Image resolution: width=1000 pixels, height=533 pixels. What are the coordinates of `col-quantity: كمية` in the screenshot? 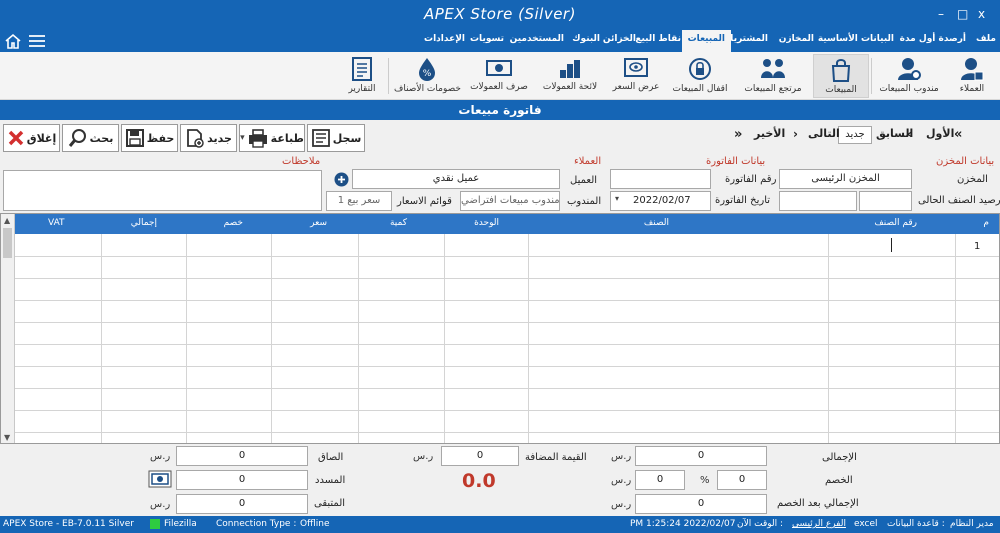 It's located at (398, 223).